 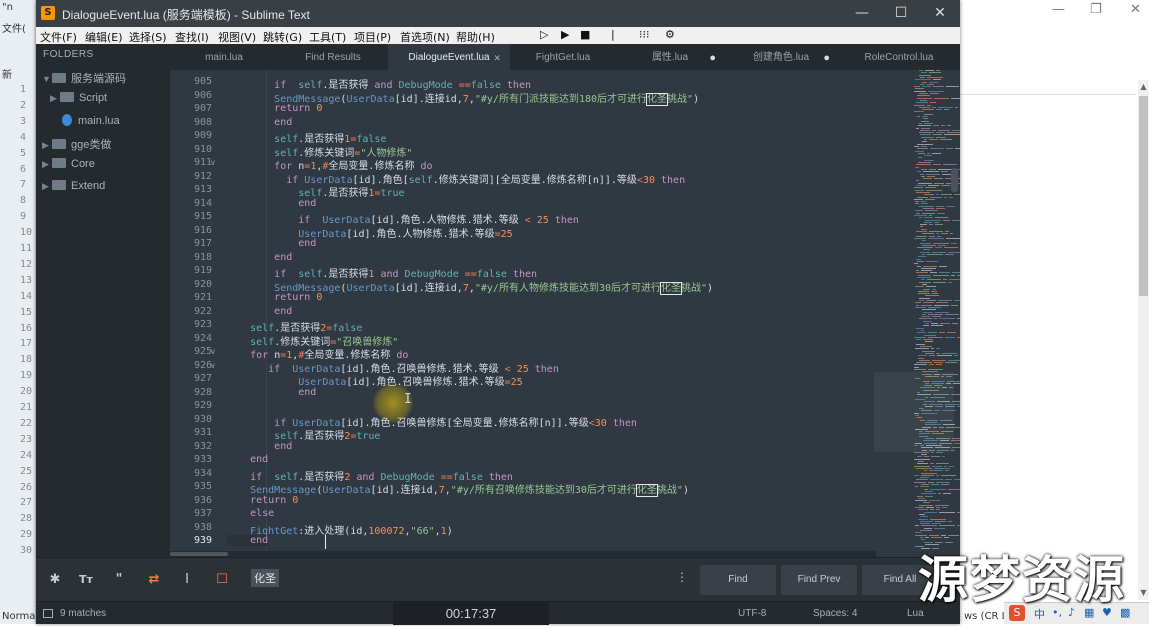 What do you see at coordinates (202, 324) in the screenshot?
I see `line-number: 923` at bounding box center [202, 324].